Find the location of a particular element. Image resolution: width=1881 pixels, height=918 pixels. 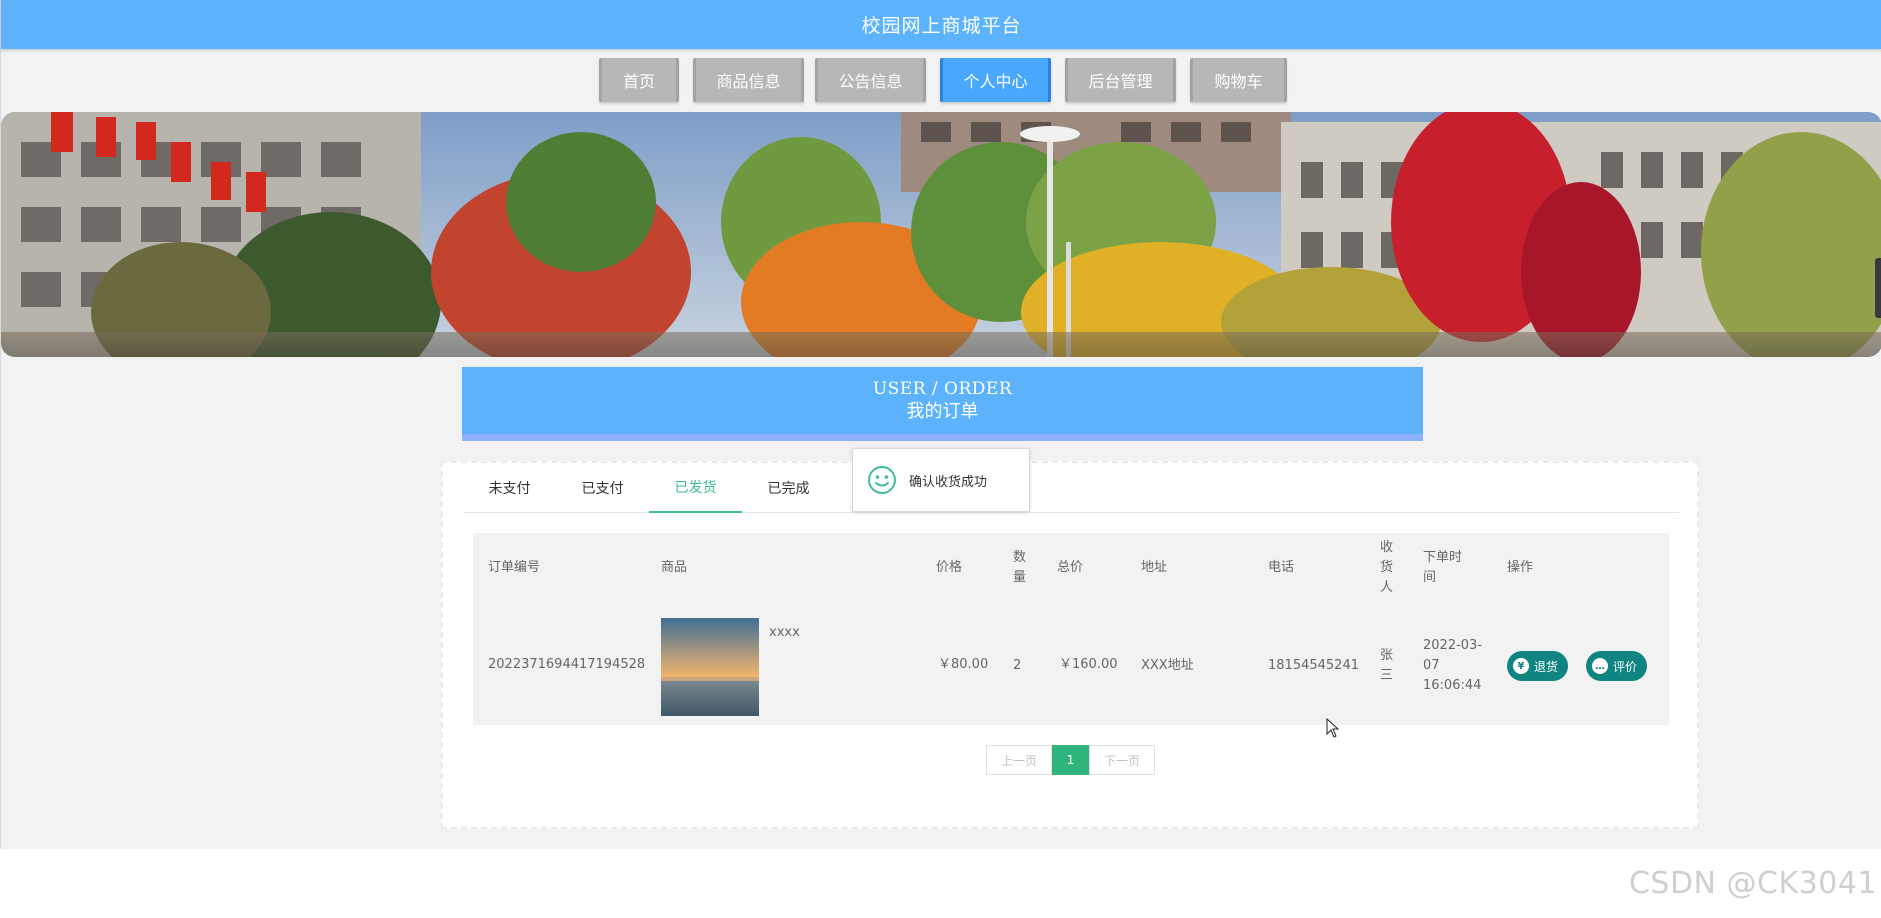

nav-item-cart: 购物车 is located at coordinates (1238, 80).